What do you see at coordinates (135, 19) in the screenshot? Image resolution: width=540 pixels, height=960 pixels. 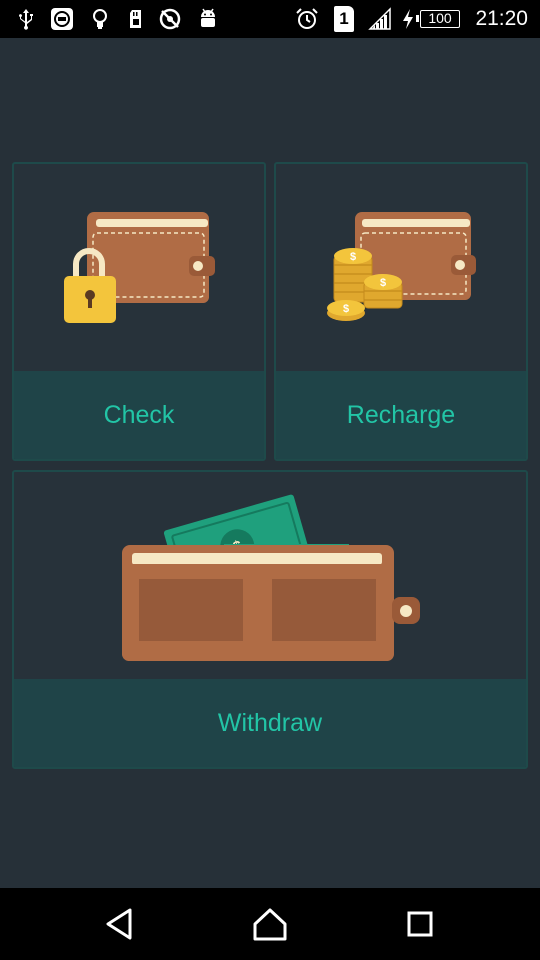 I see `sd-card-icon` at bounding box center [135, 19].